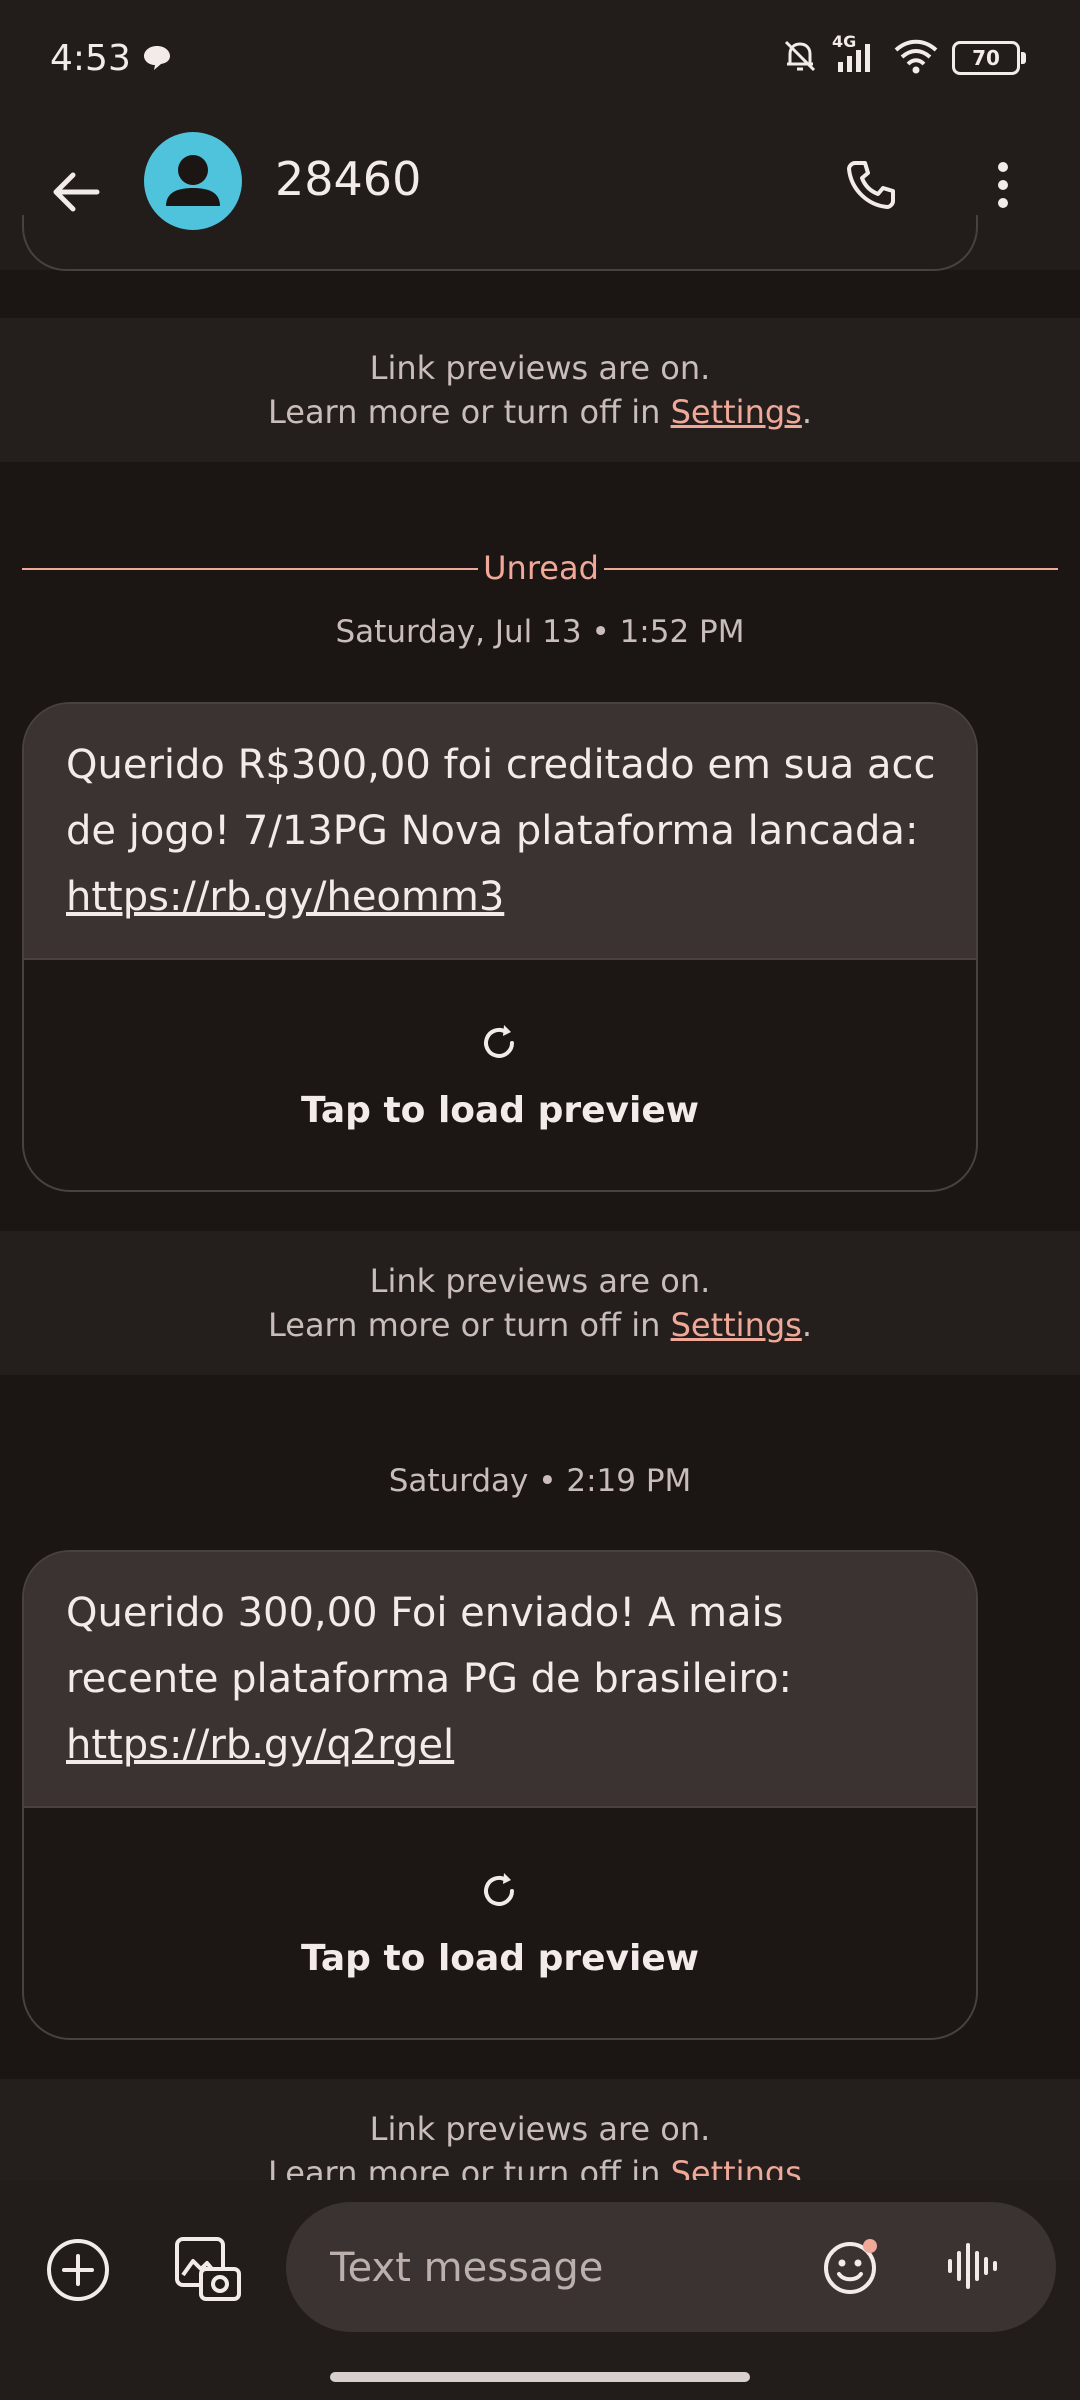 Image resolution: width=1080 pixels, height=2400 pixels. Describe the element at coordinates (285, 897) in the screenshot. I see `message-link: https://rb.gy/heomm3` at that location.